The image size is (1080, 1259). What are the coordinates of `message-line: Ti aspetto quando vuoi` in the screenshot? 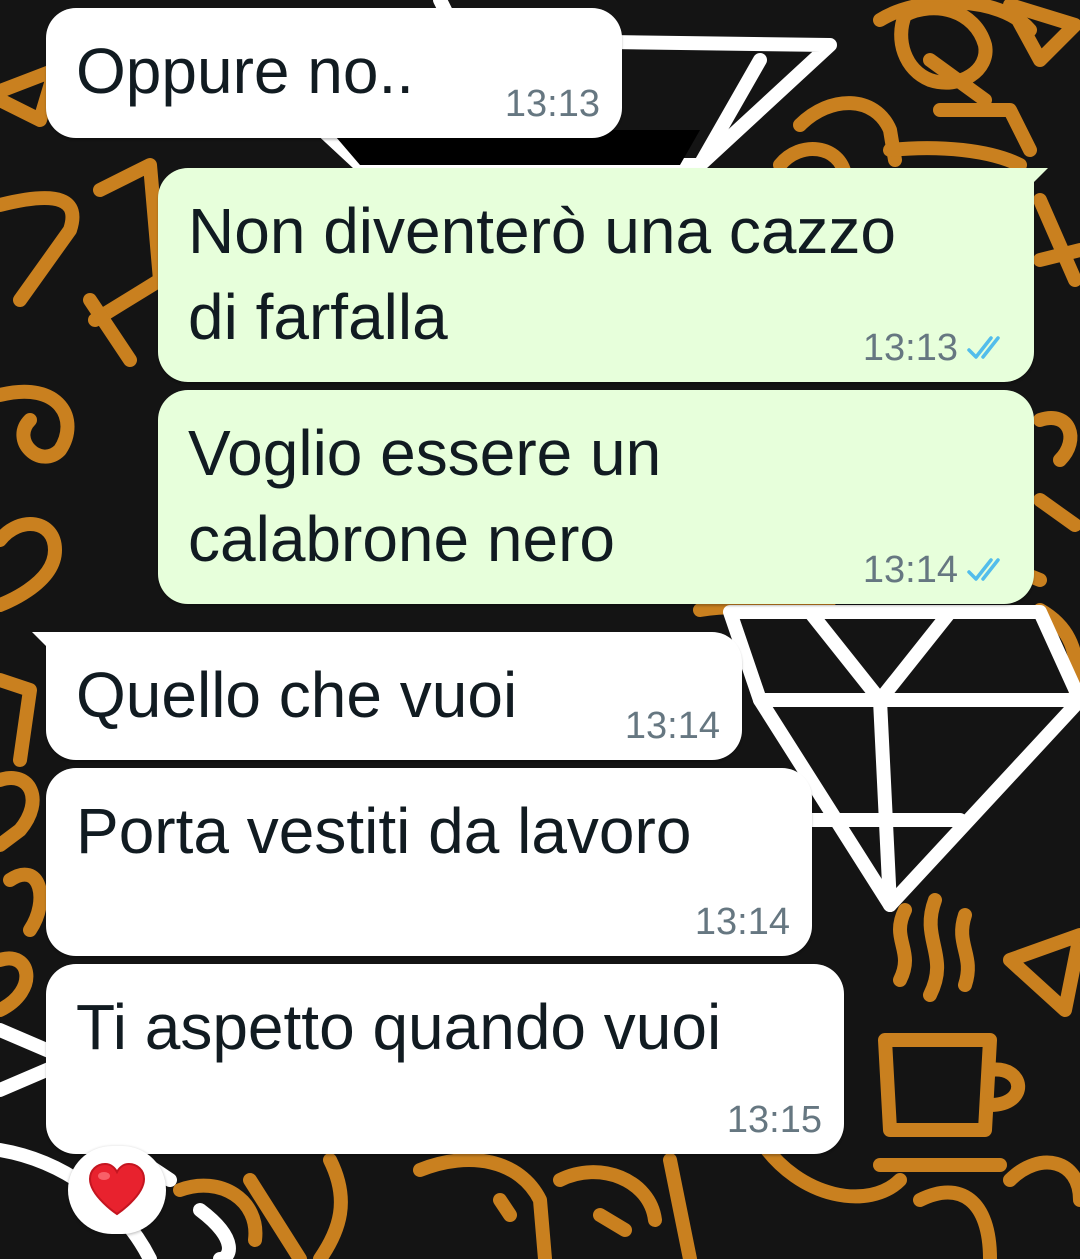 It's located at (399, 1027).